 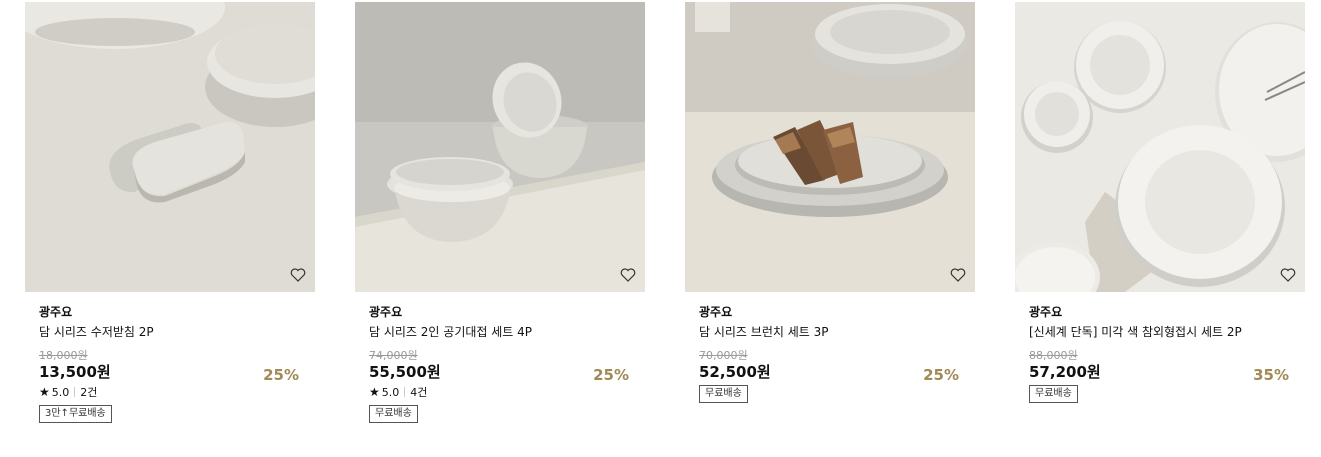 I want to click on original-price: 88,000원, so click(x=1053, y=355).